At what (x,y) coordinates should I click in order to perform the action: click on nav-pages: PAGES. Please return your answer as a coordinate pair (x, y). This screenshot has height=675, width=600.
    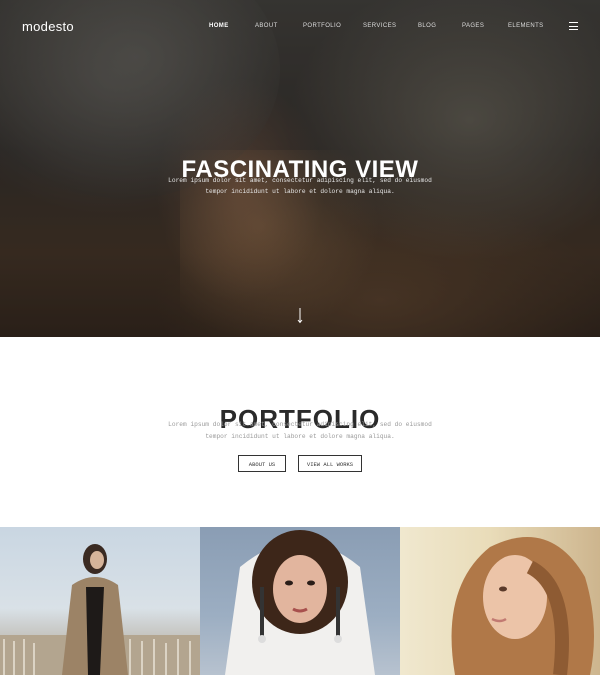
    Looking at the image, I should click on (473, 26).